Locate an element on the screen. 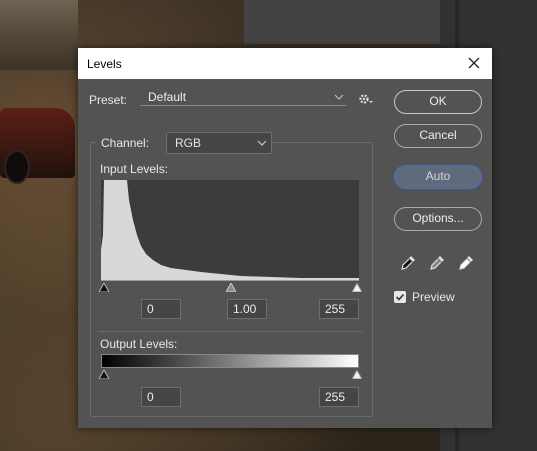 This screenshot has height=451, width=537. preview-checkbox is located at coordinates (400, 297).